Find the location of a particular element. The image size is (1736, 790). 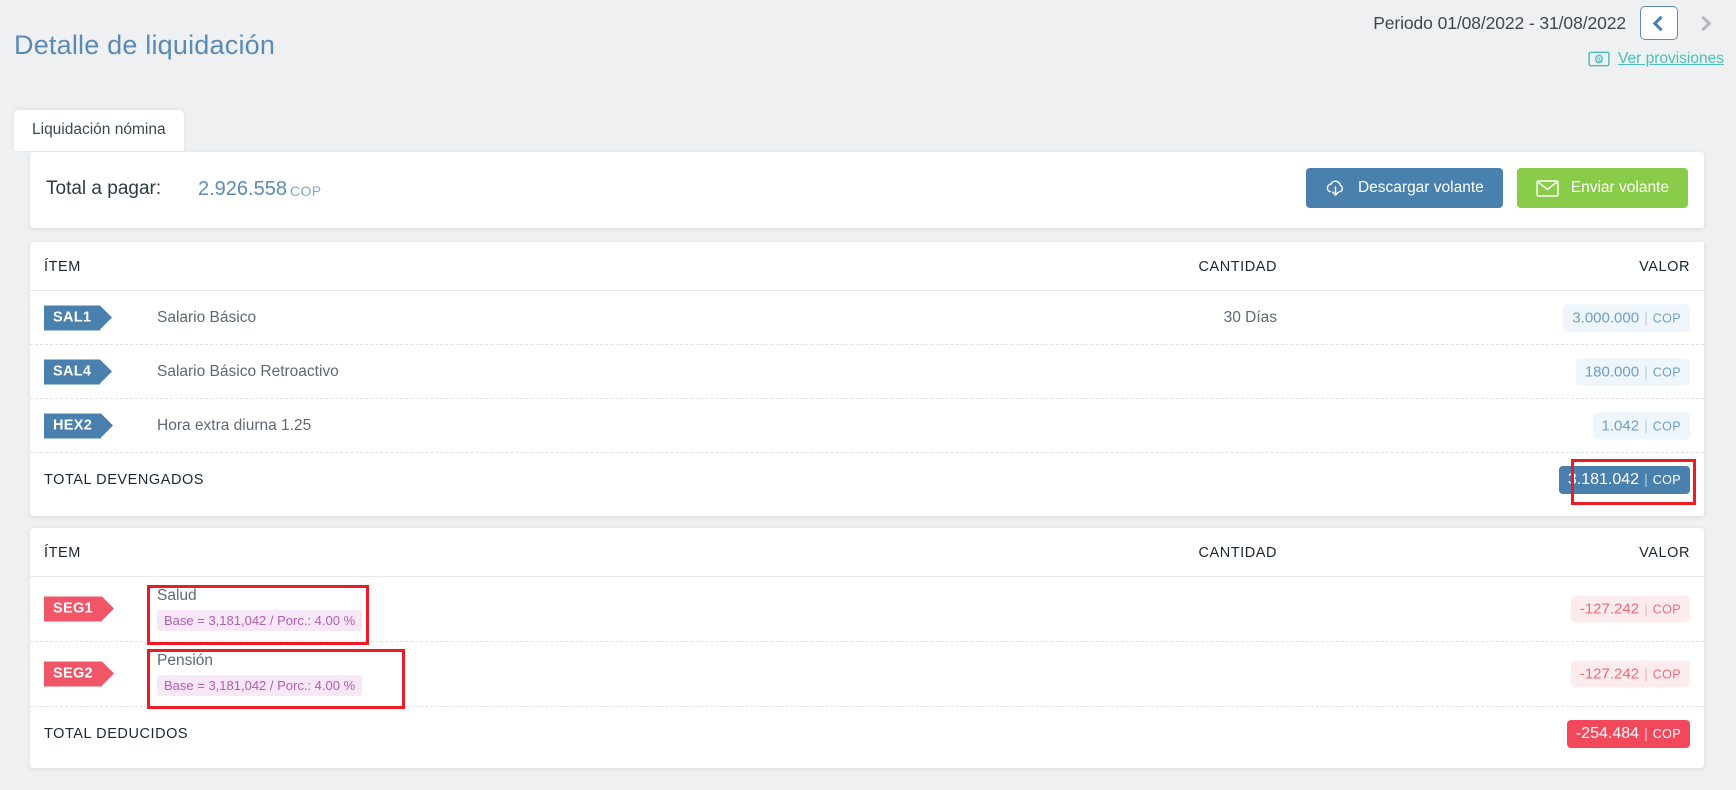

summary-actions: Descargar volante Enviar volante is located at coordinates (1496, 188).